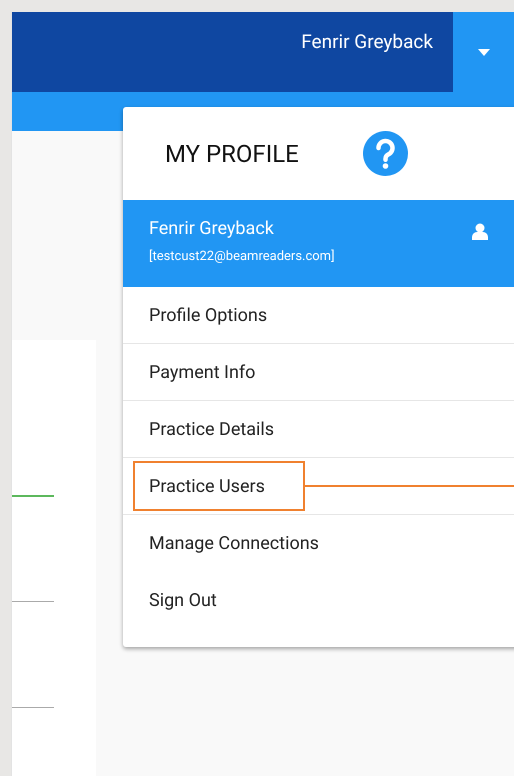 This screenshot has width=514, height=776. I want to click on menu-item: Profile Options, so click(219, 315).